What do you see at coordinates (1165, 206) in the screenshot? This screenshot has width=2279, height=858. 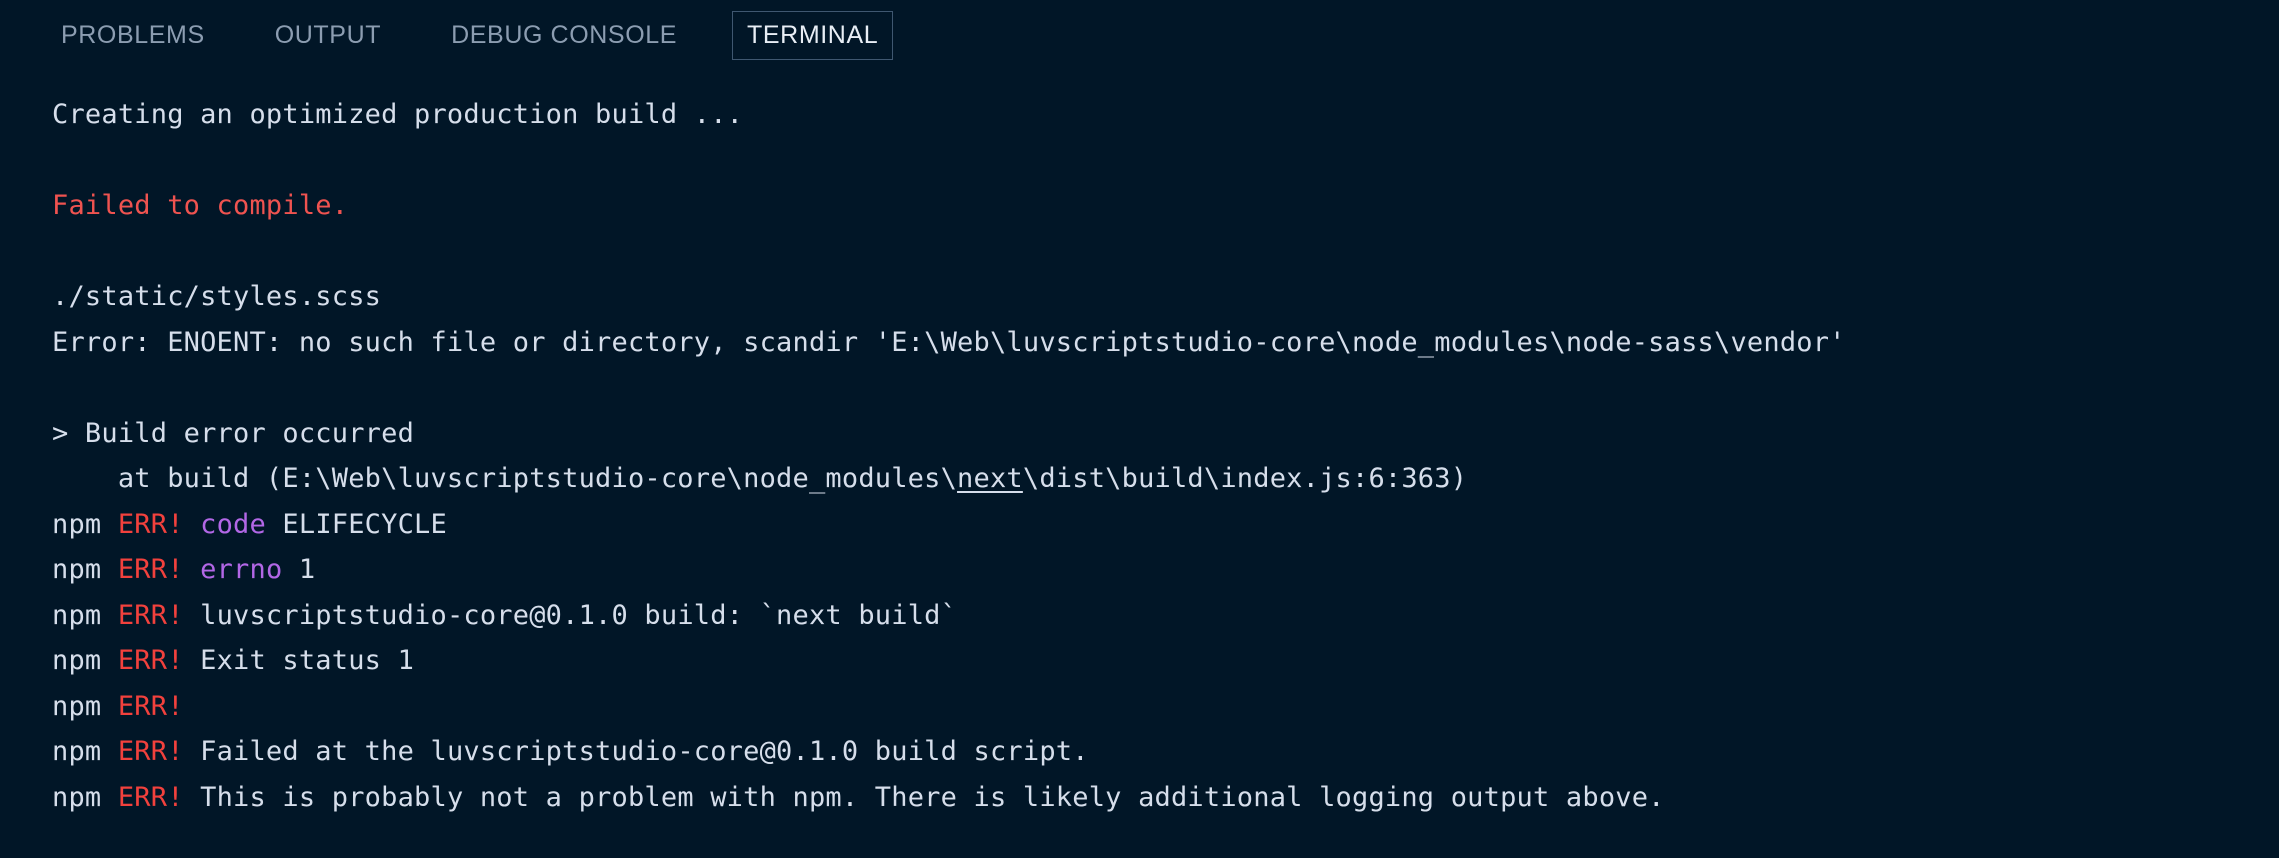 I see `line-failed-to-compile: Failed to compile.` at bounding box center [1165, 206].